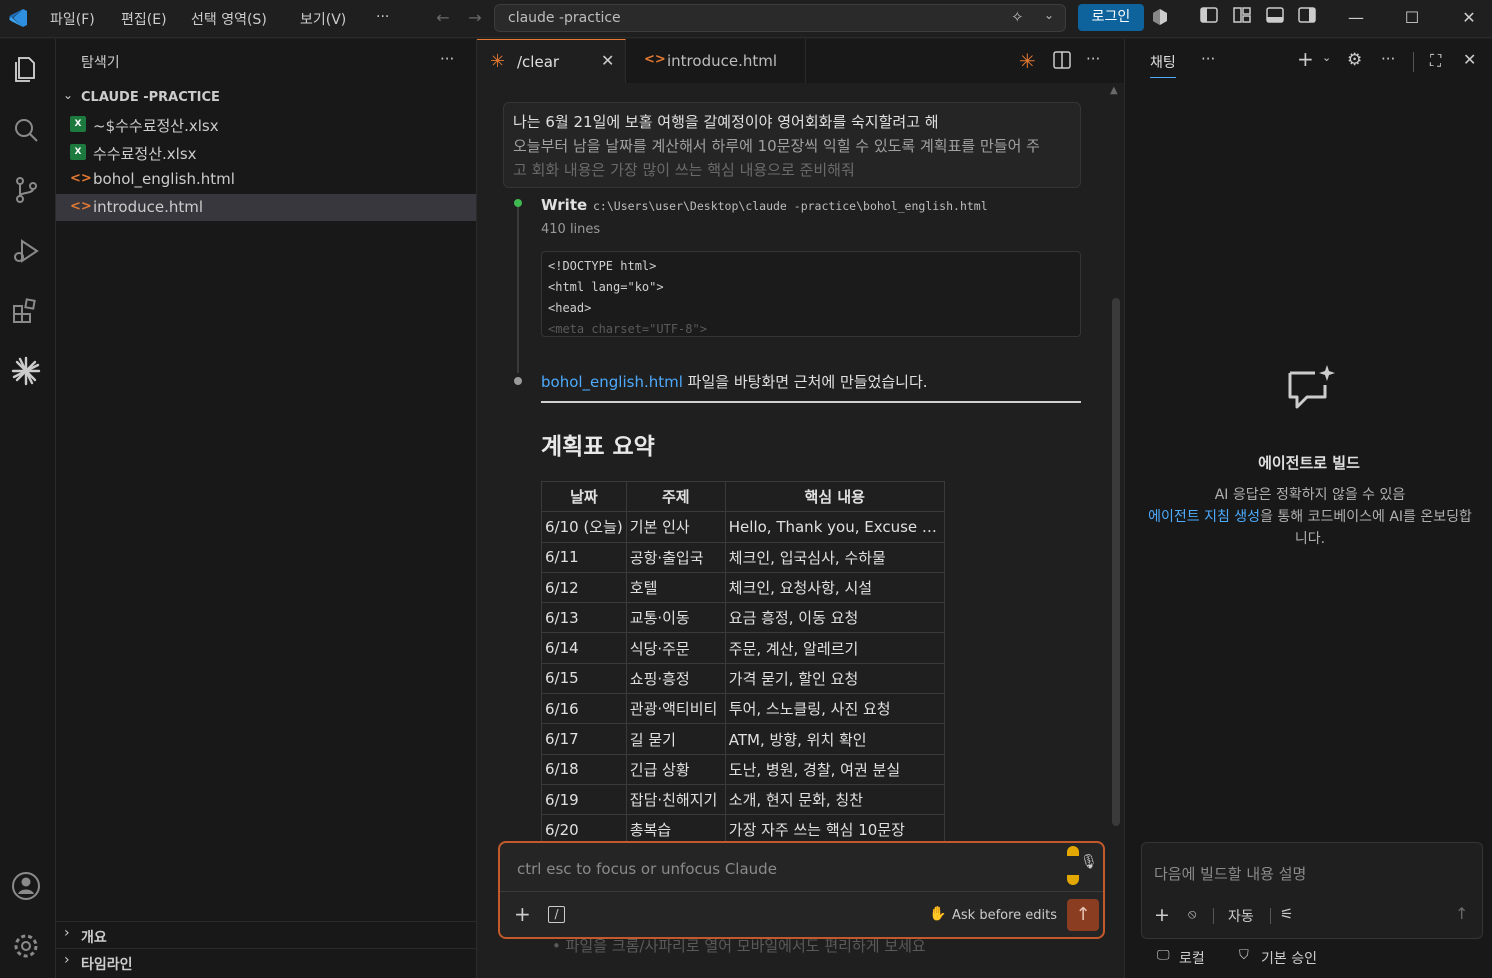 The width and height of the screenshot is (1492, 978). What do you see at coordinates (811, 402) in the screenshot?
I see `divider` at bounding box center [811, 402].